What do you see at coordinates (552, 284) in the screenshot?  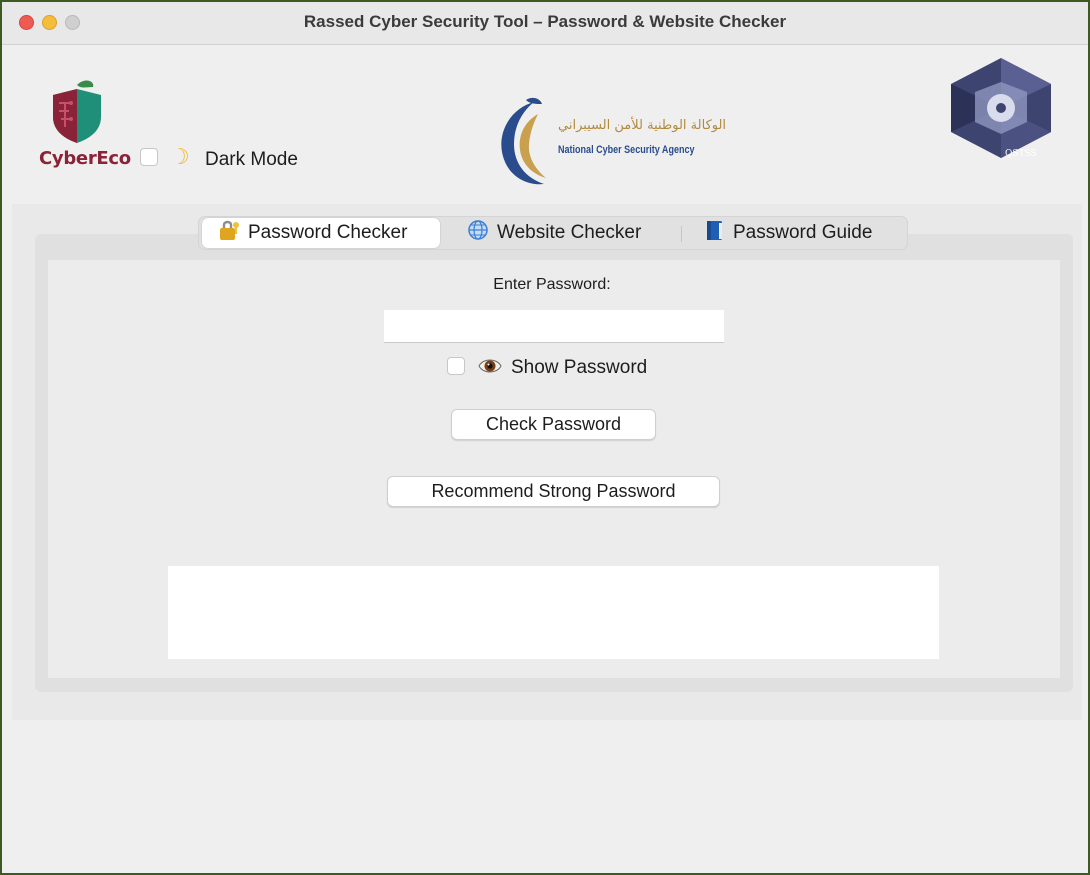 I see `enter-password-label: Enter Password:` at bounding box center [552, 284].